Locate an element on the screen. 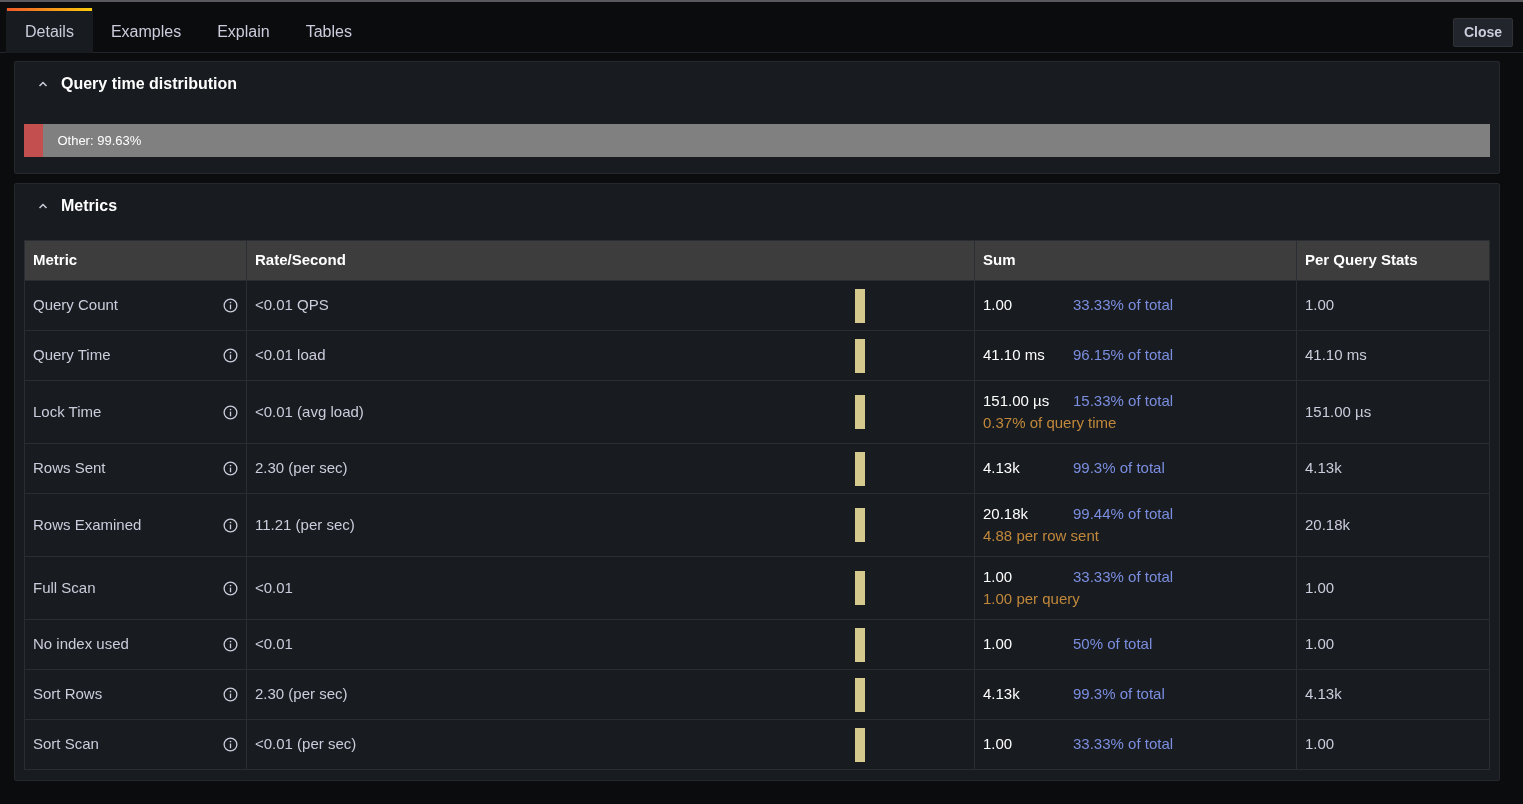 The width and height of the screenshot is (1523, 804). tab: Details is located at coordinates (49, 30).